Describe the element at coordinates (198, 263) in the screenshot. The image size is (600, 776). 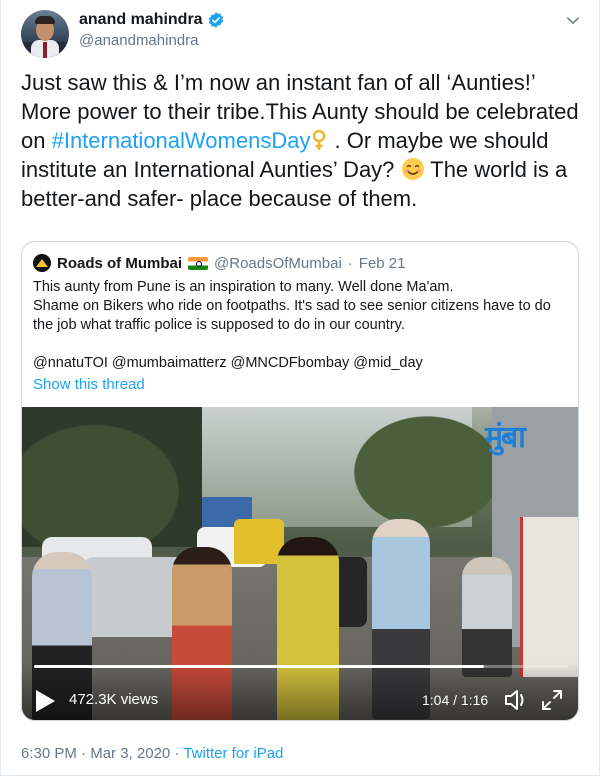
I see `india-flag-icon` at that location.